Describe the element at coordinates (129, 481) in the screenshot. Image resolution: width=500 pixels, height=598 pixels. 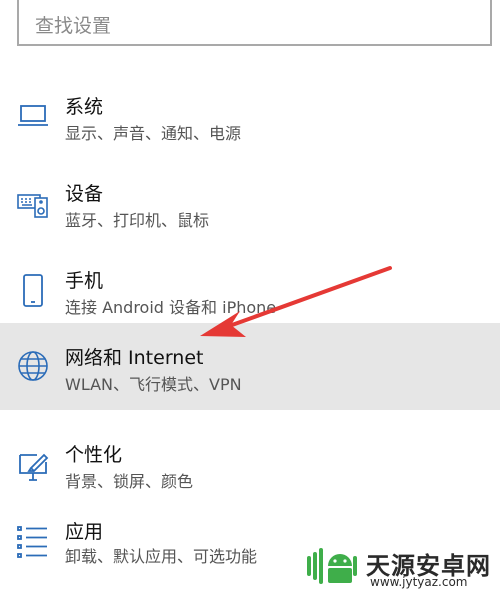
I see `settings-item-subtitle: 背景、锁屏、颜色` at that location.